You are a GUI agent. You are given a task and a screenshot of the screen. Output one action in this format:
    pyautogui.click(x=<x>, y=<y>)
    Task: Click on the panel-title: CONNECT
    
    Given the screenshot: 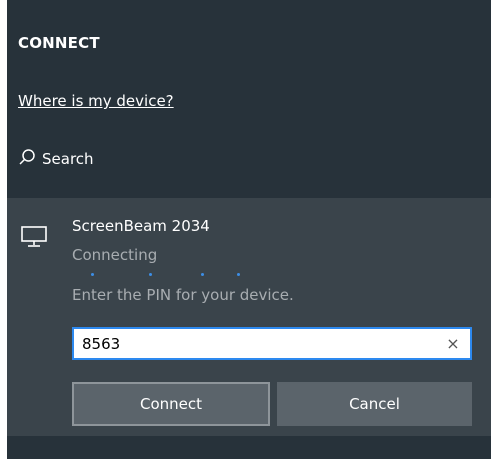 What is the action you would take?
    pyautogui.click(x=59, y=43)
    